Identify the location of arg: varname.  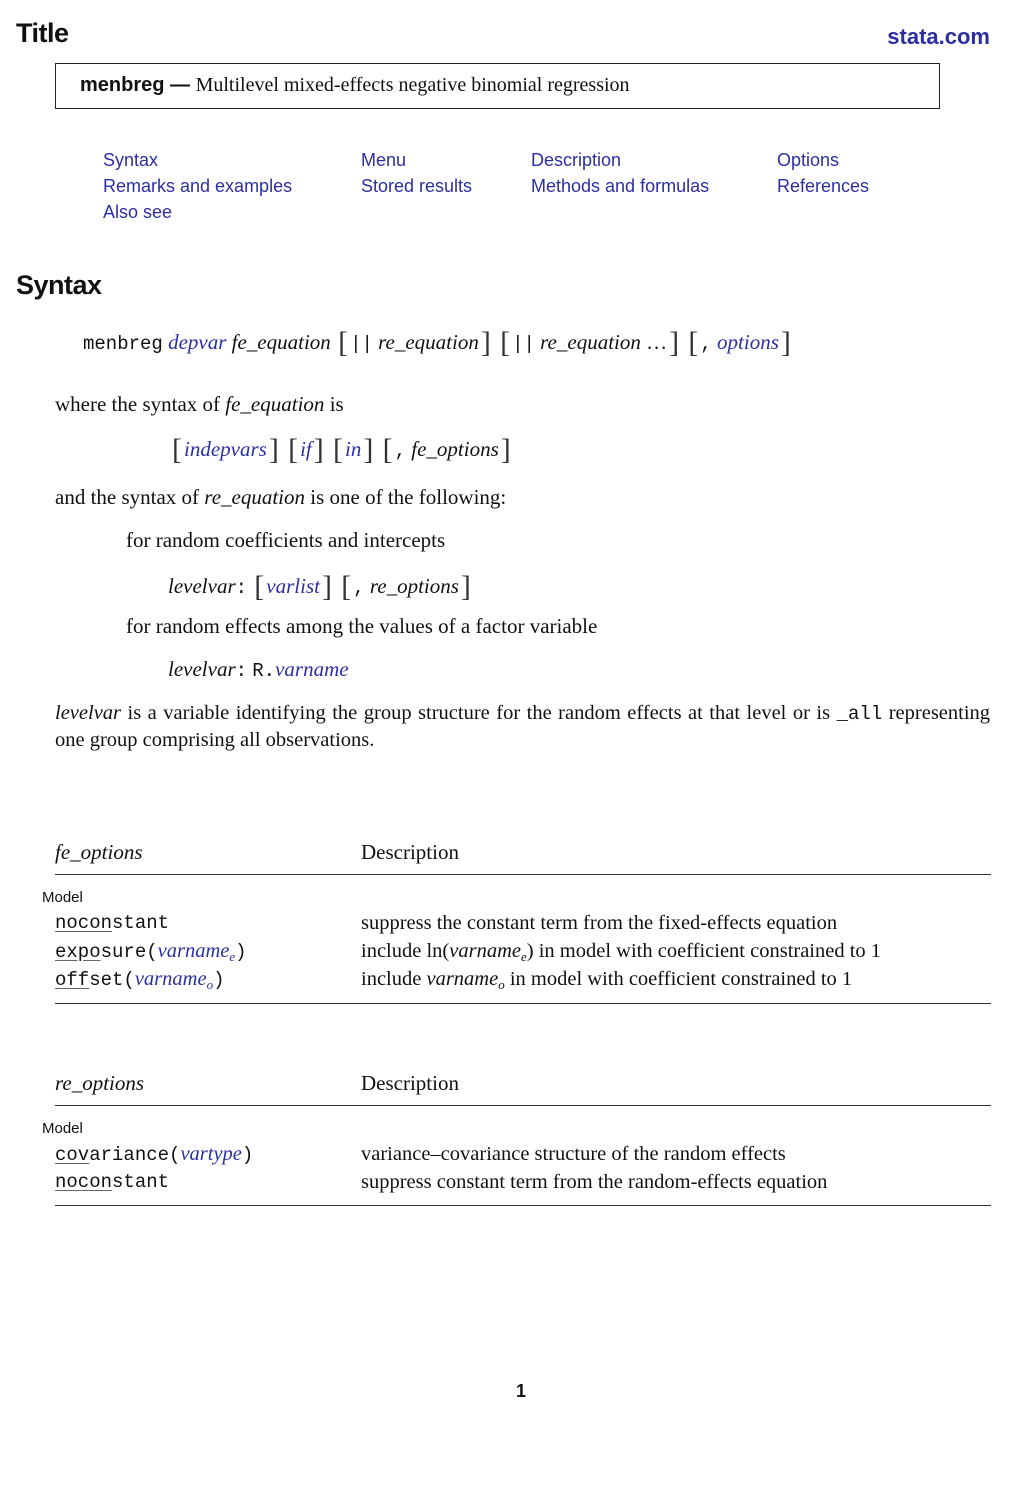
(193, 951).